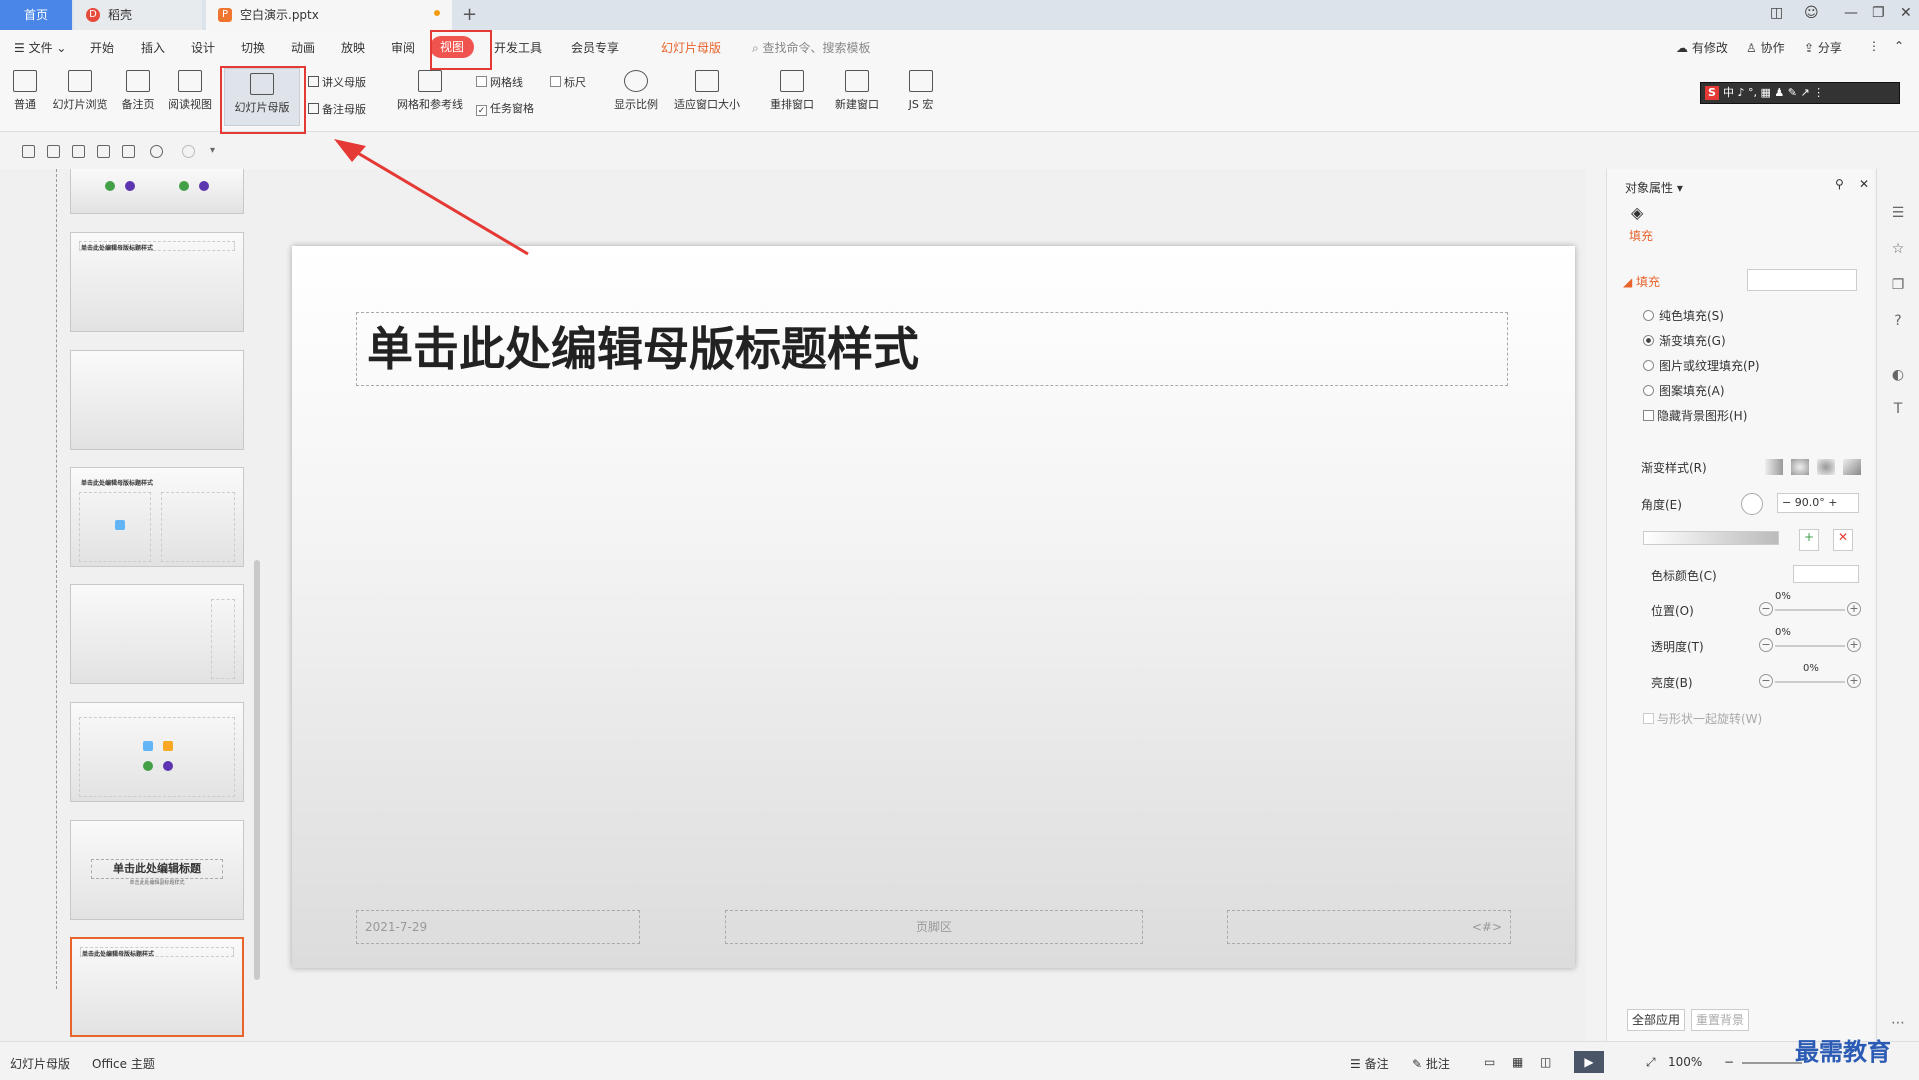 This screenshot has width=1919, height=1080. Describe the element at coordinates (138, 91) in the screenshot. I see `notes-page-button: 备注页` at that location.